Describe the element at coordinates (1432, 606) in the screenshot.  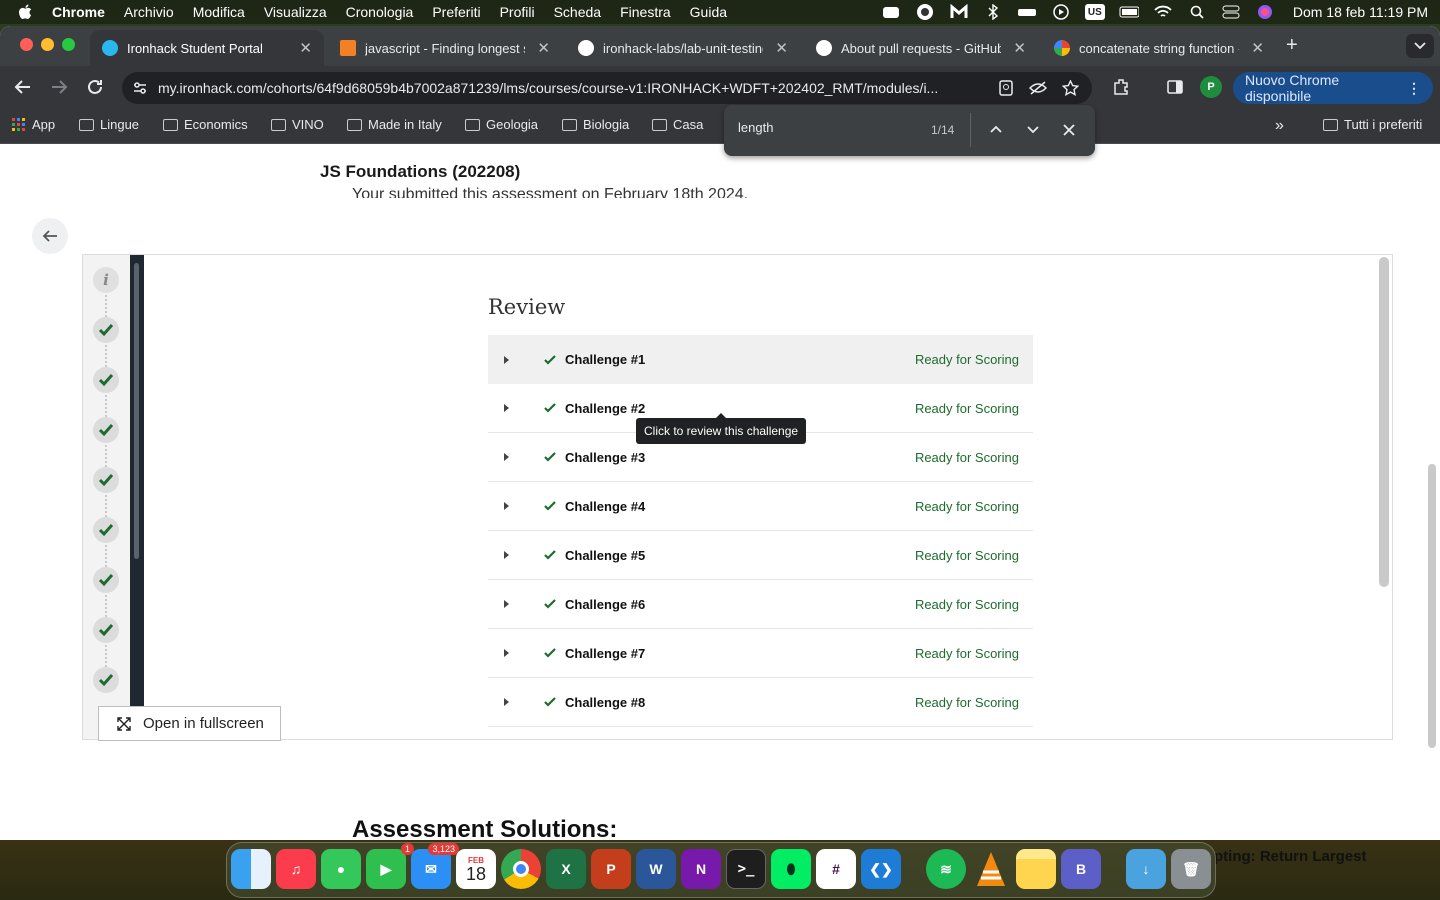
I see `page-scrollbar-thumb` at that location.